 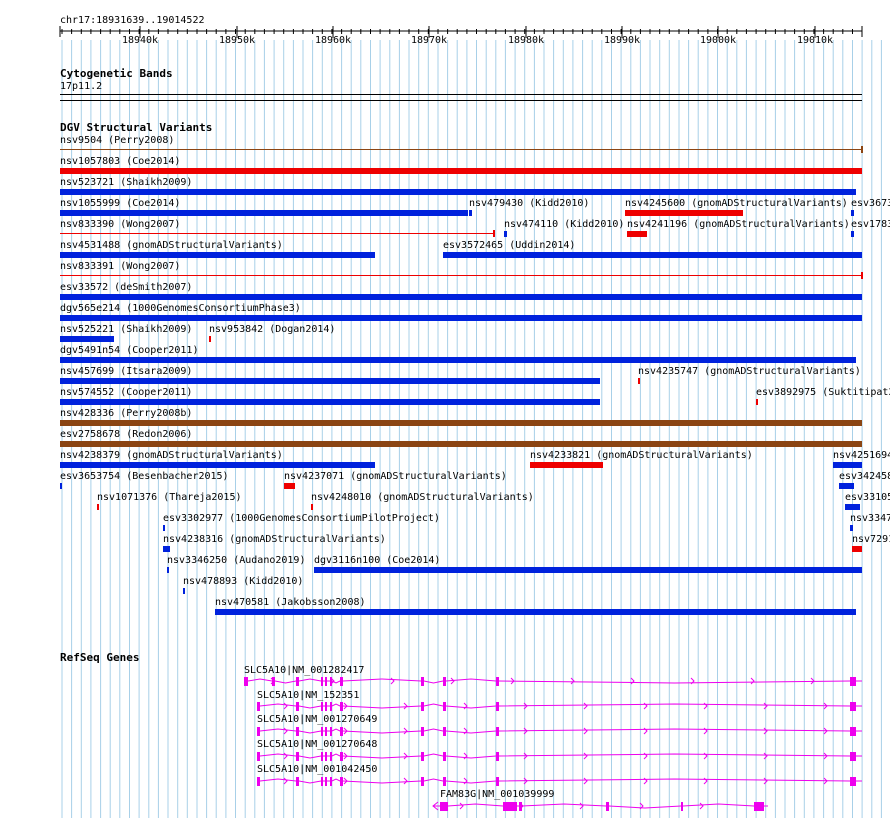 What do you see at coordinates (317, 744) in the screenshot?
I see `gene-label: SLC5A10|NM_001270648` at bounding box center [317, 744].